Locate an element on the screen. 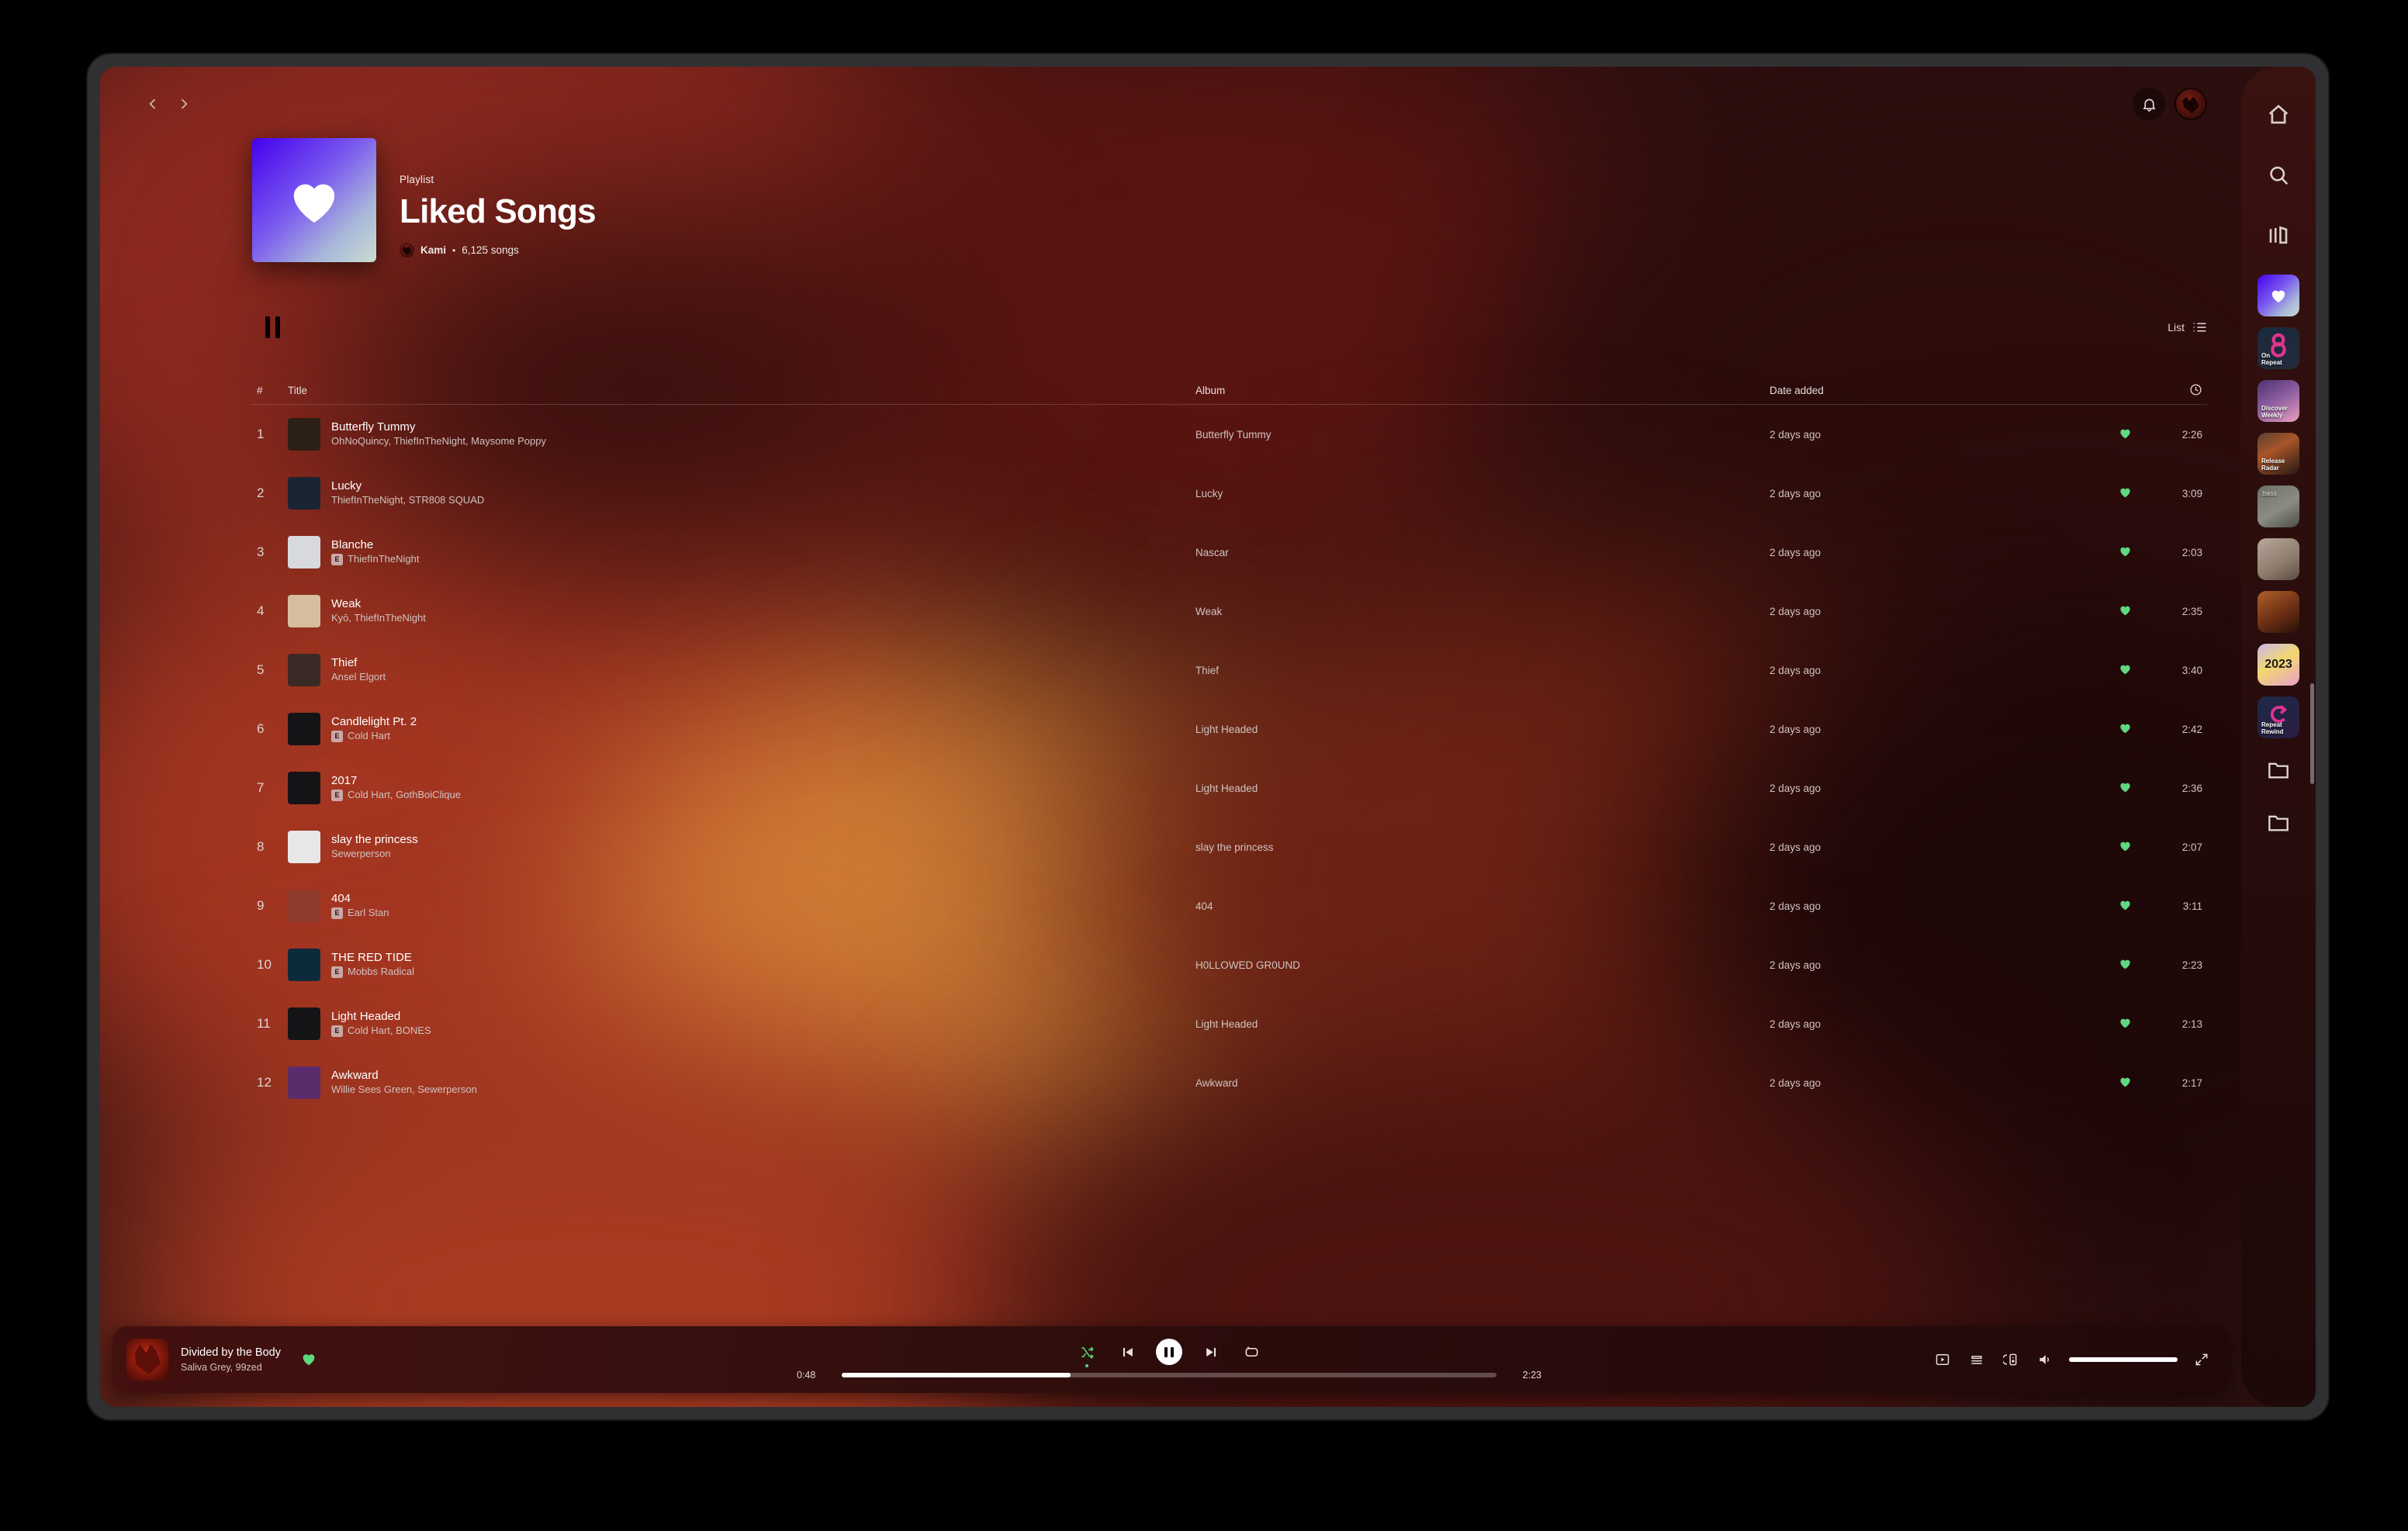 Image resolution: width=2408 pixels, height=1531 pixels. track-title: 404 is located at coordinates (360, 899).